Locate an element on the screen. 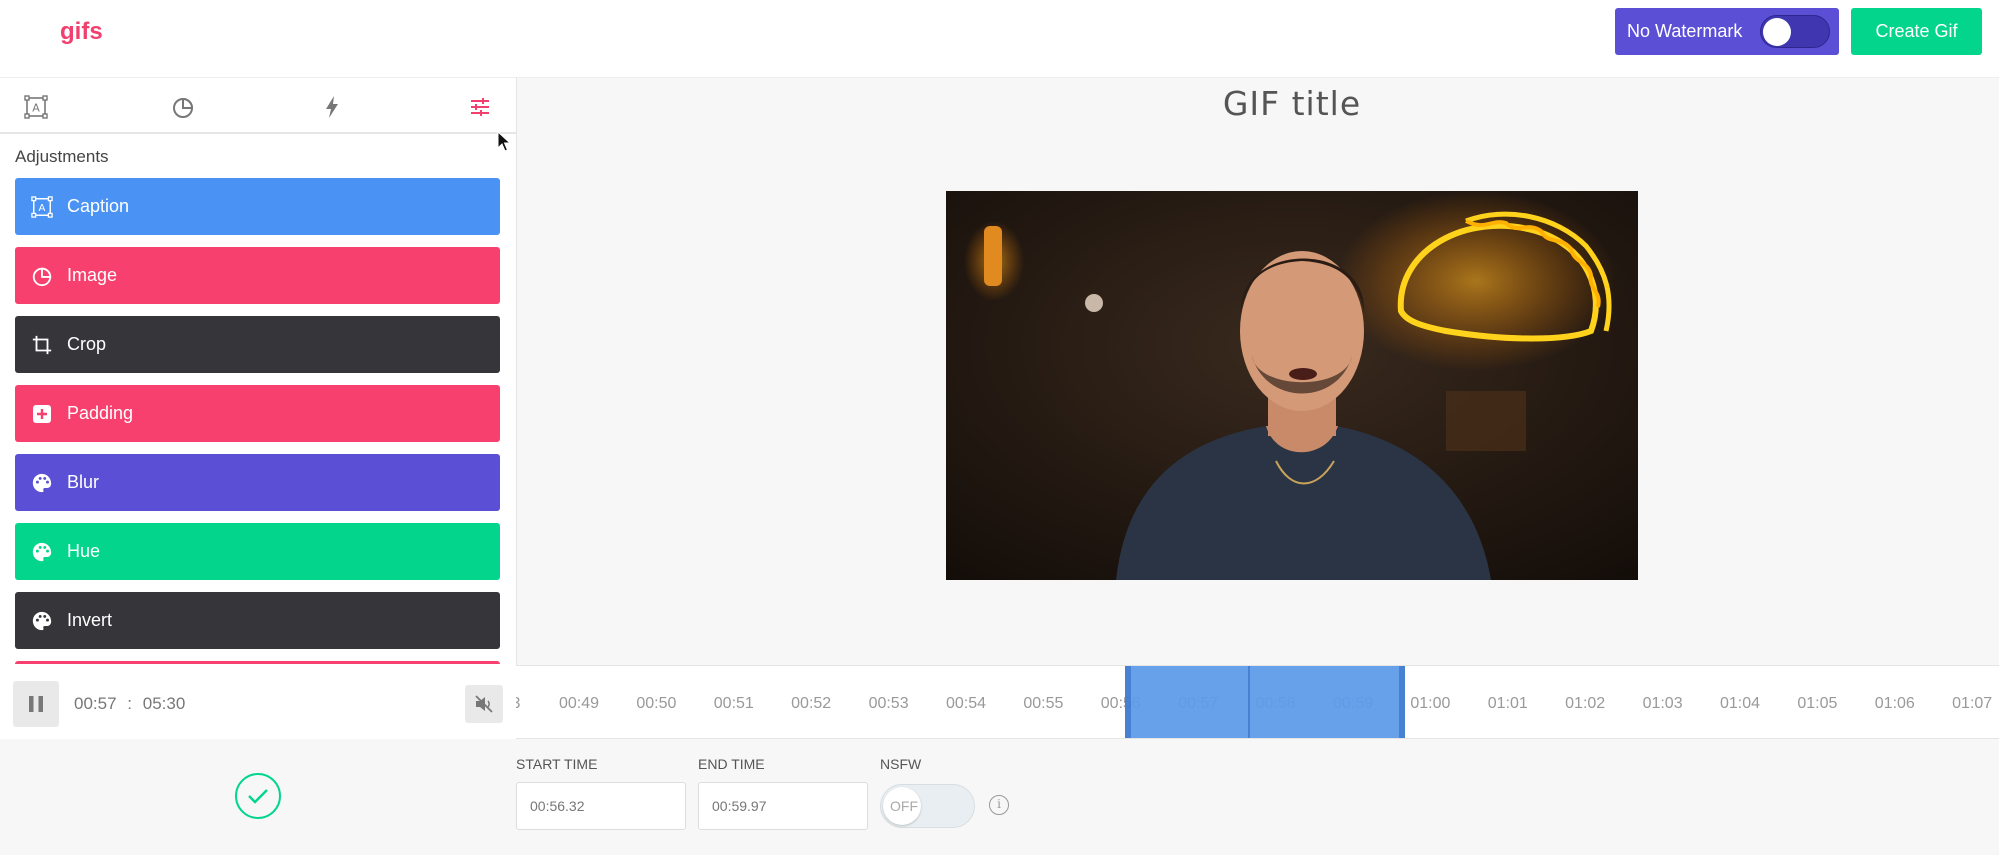  plus-square-icon is located at coordinates (42, 414).